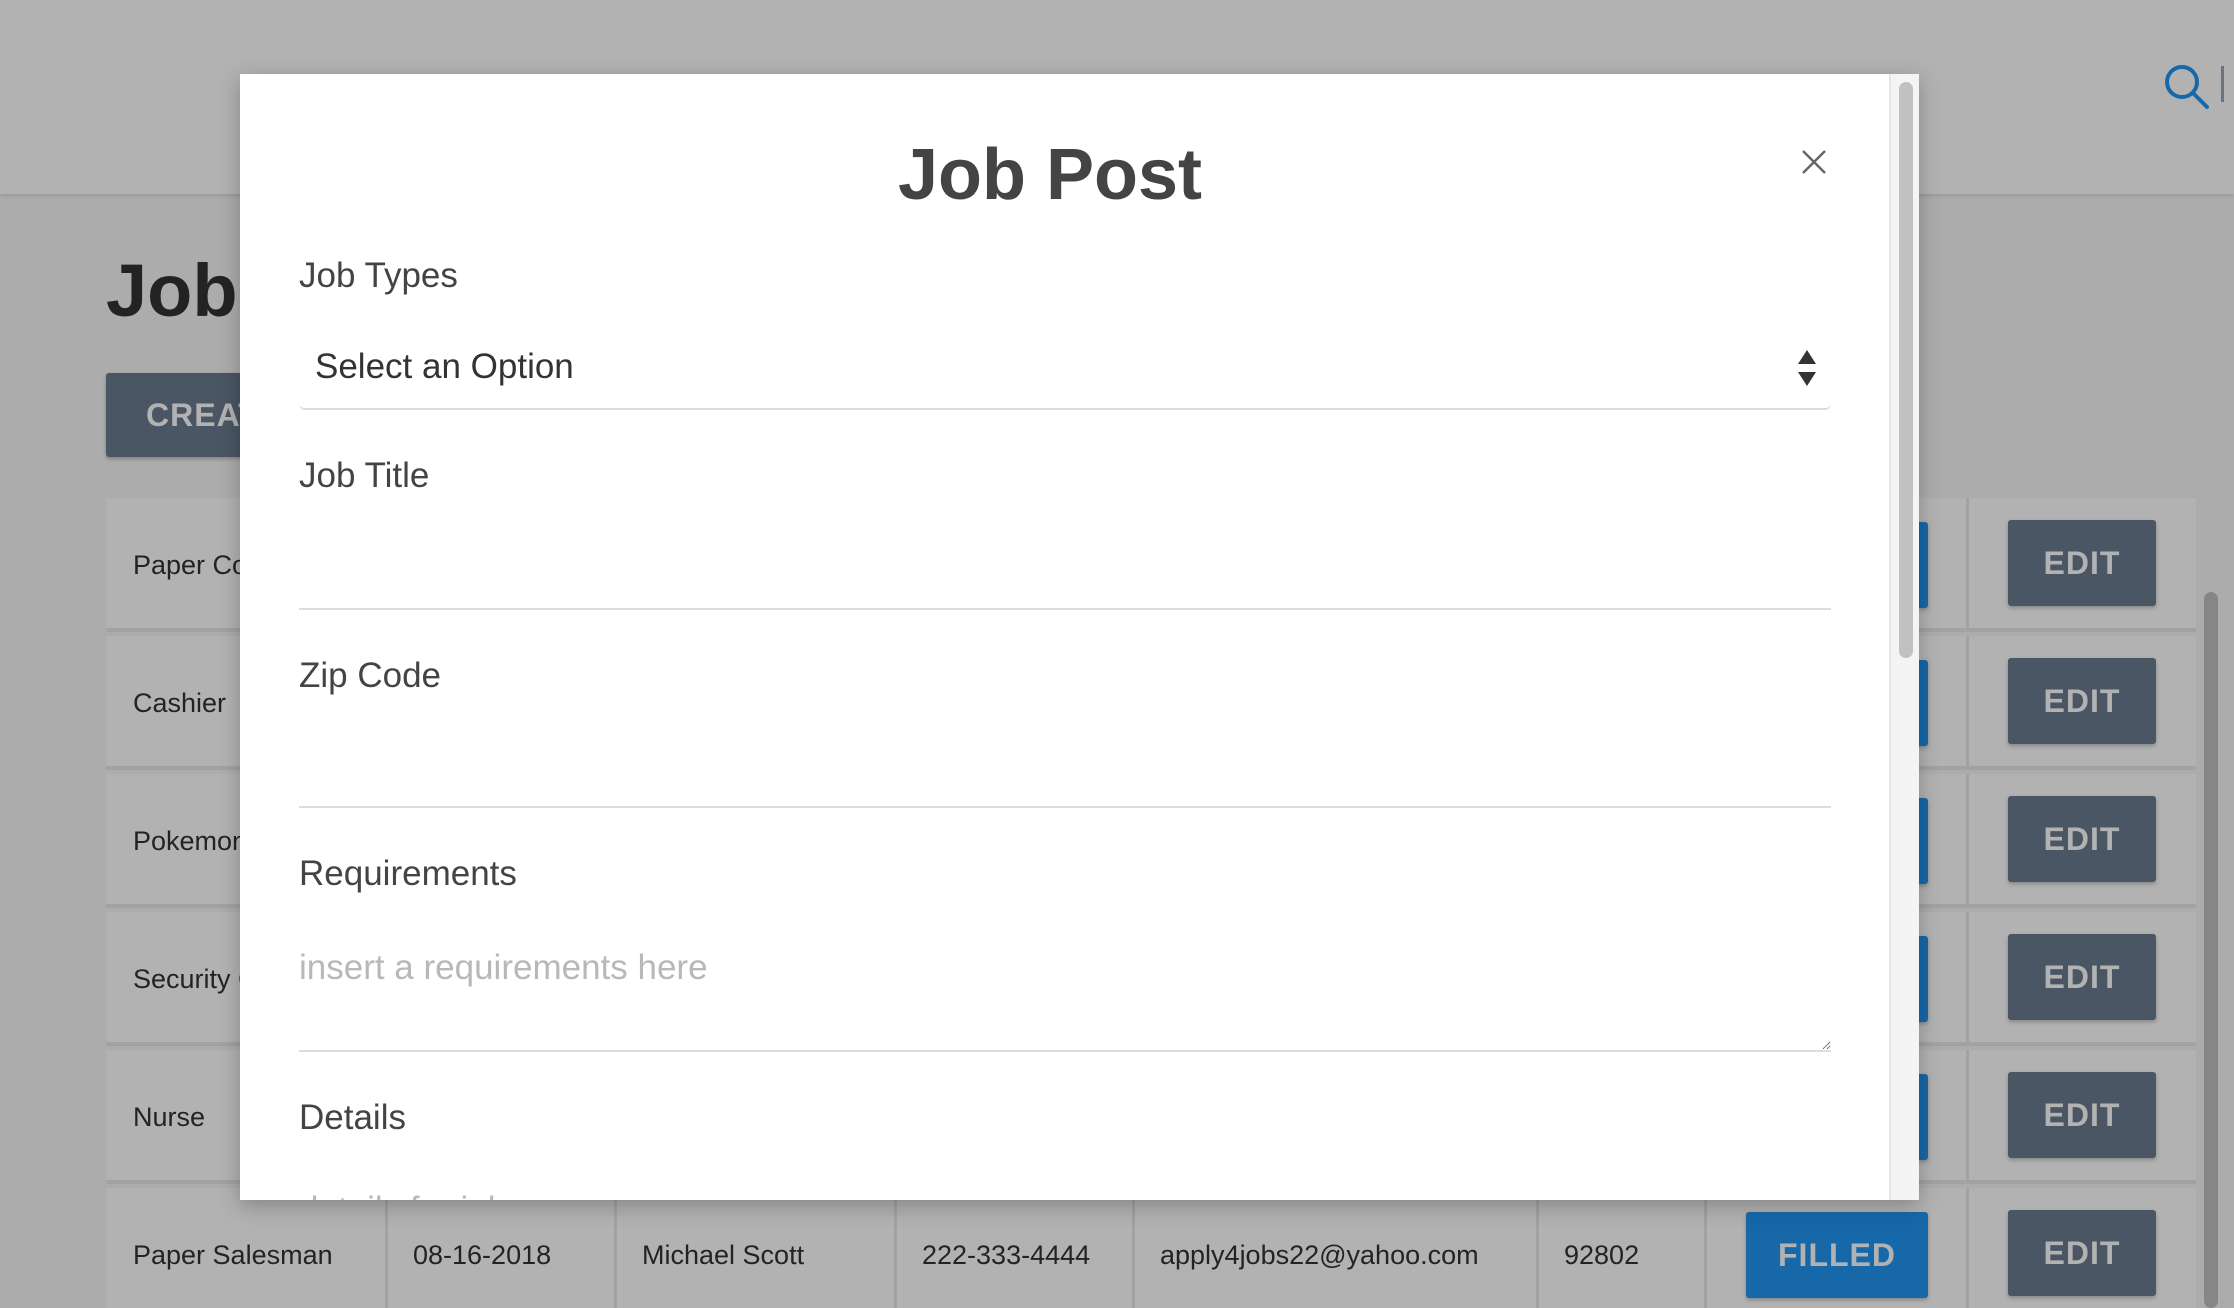  I want to click on requirements-label: Requirements, so click(408, 873).